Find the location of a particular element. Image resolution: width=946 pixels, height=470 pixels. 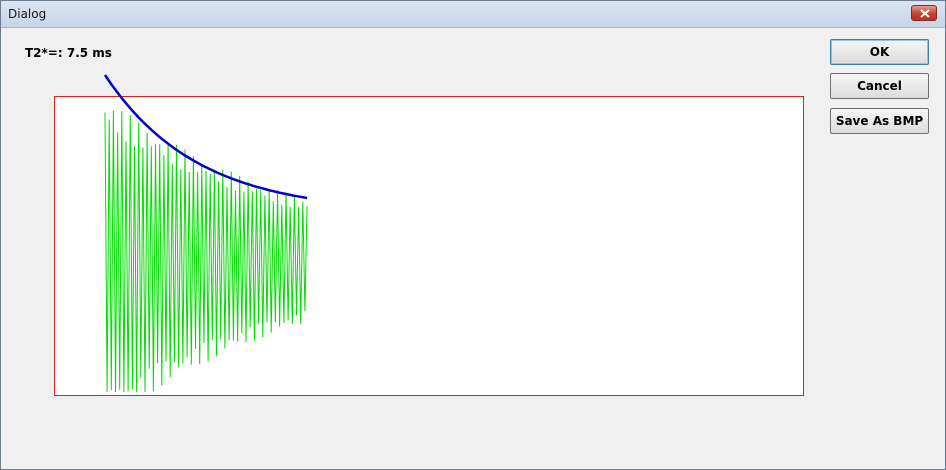

signal-trace is located at coordinates (206, 251).